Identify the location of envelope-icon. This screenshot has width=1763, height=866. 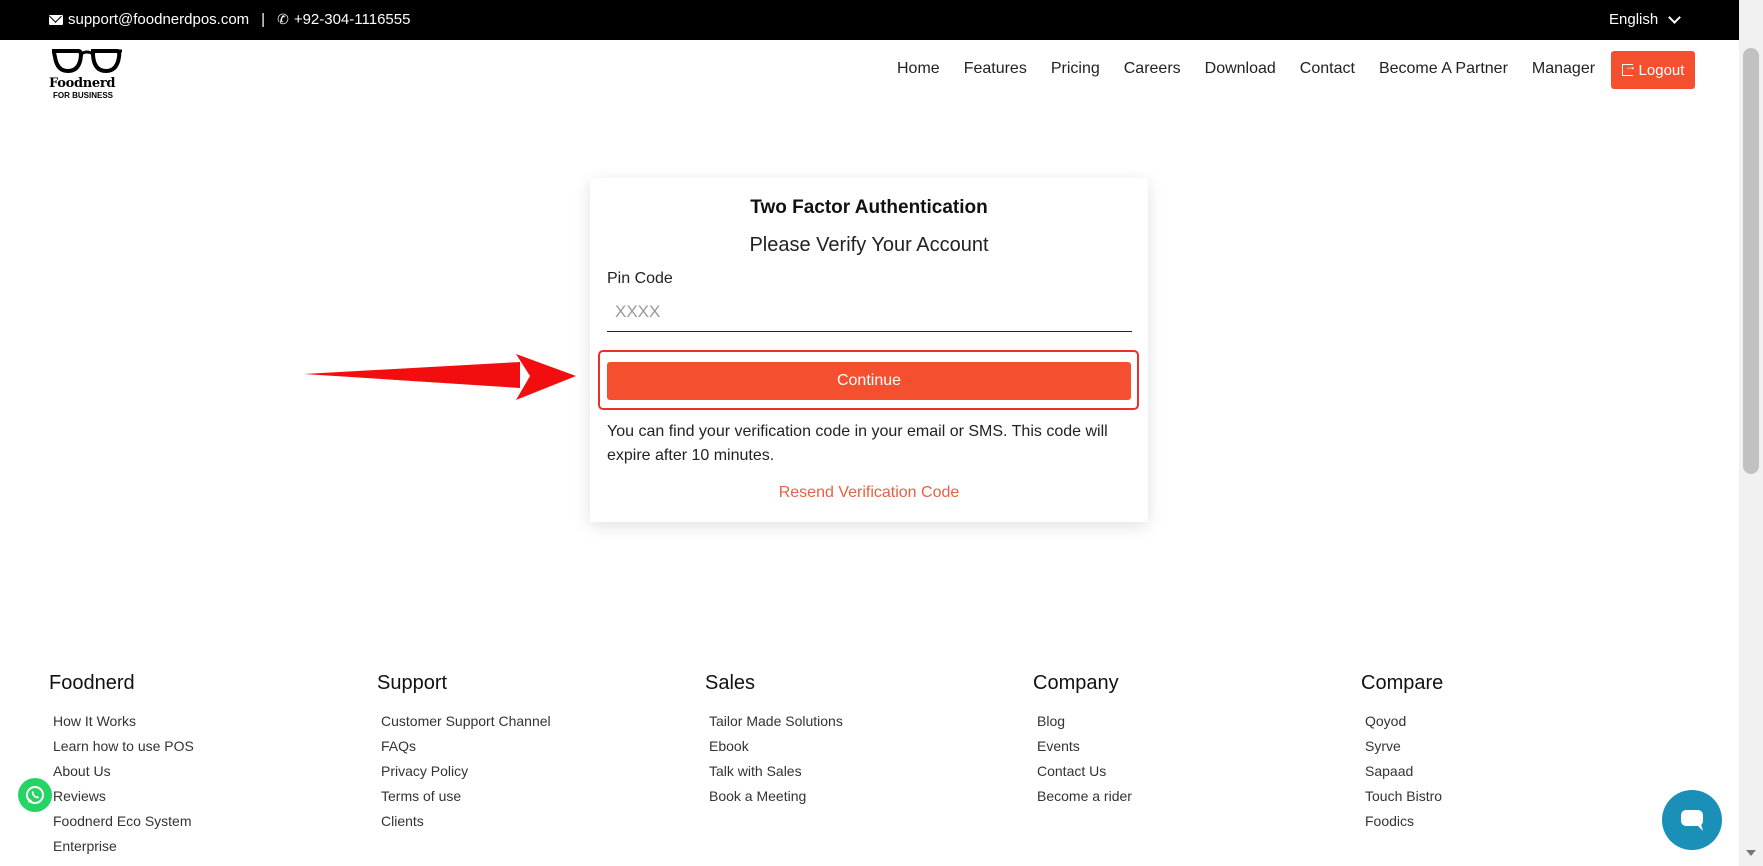
(56, 19).